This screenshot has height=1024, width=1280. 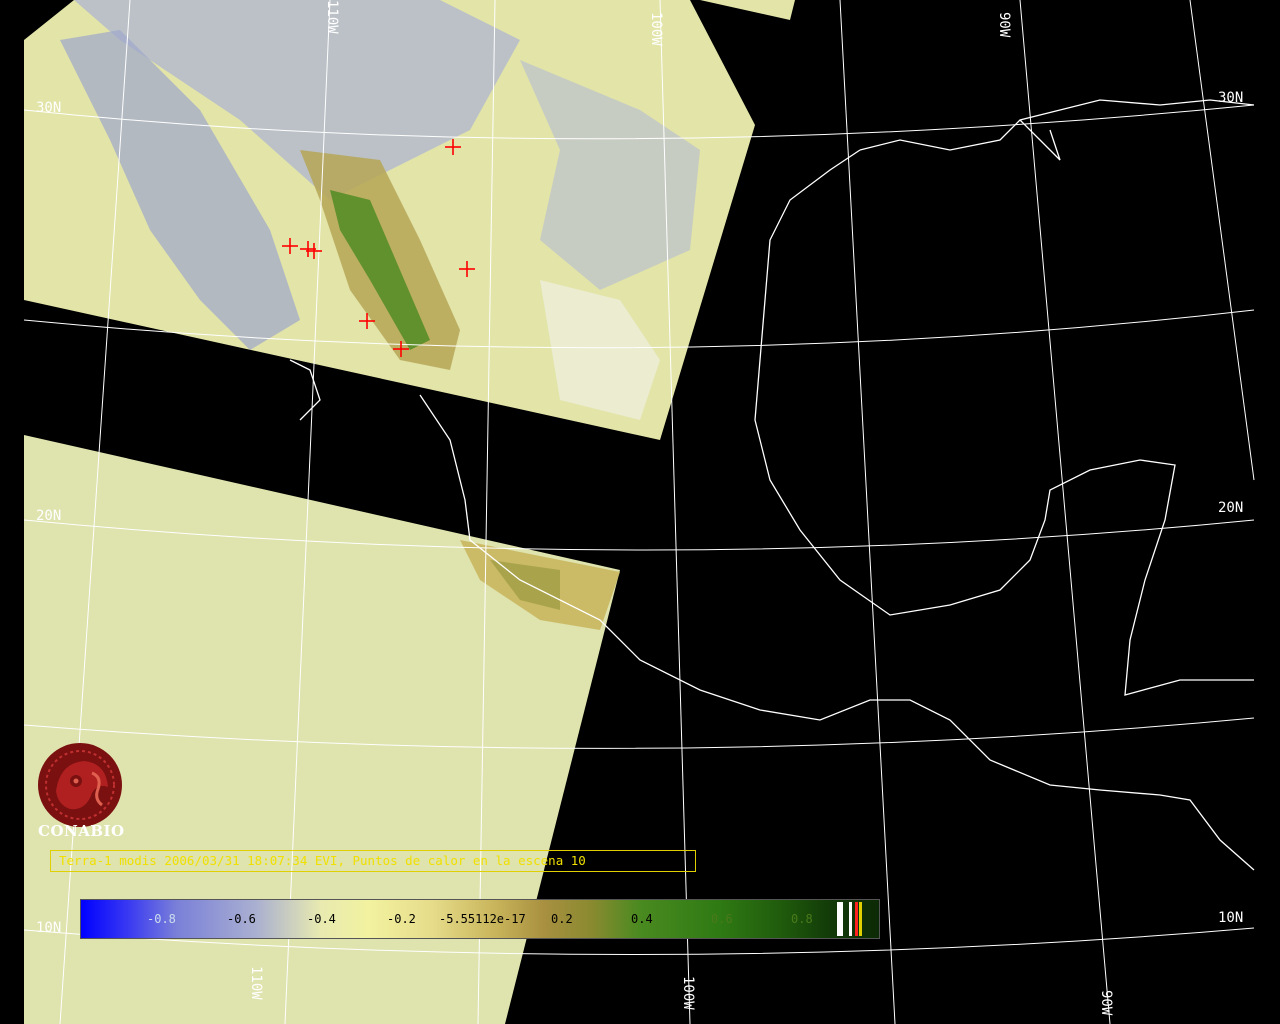 I want to click on lon-label-100w-top: 100W, so click(x=656, y=29).